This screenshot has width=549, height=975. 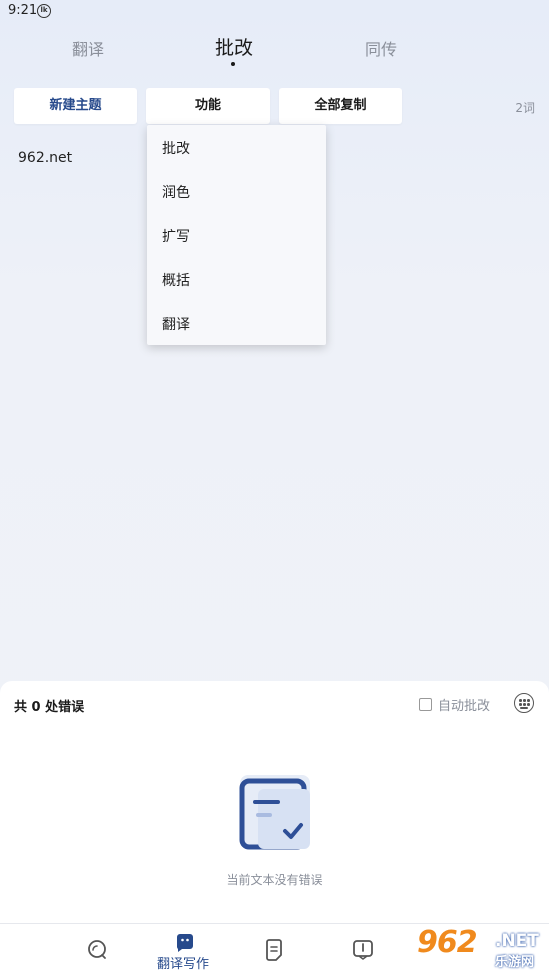 I want to click on status-indicator-icon: lk, so click(x=44, y=11).